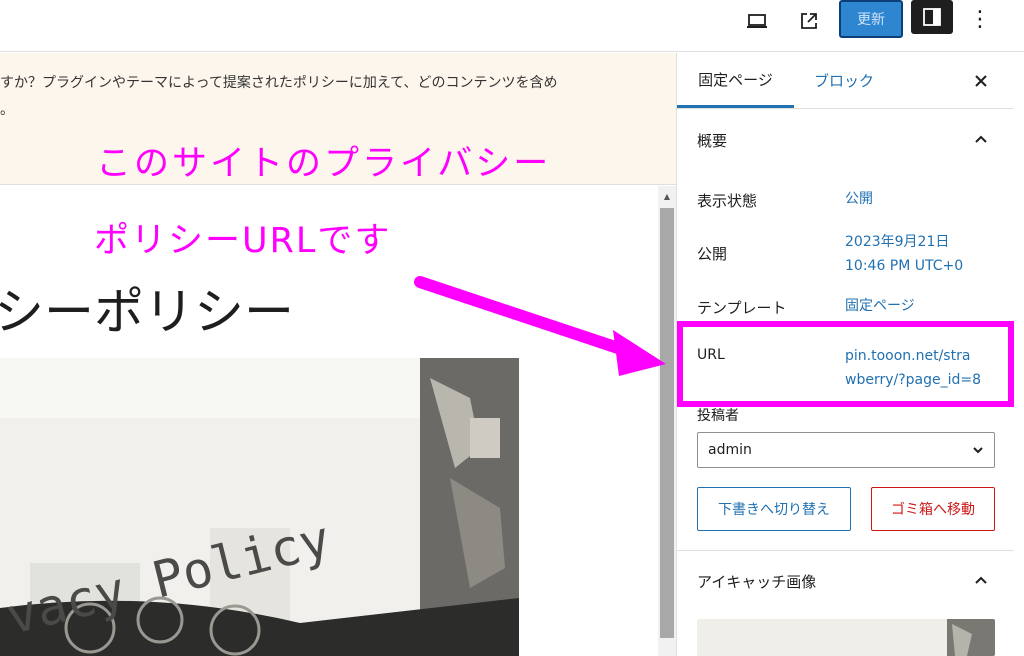  I want to click on author-label: 投稿者, so click(718, 416).